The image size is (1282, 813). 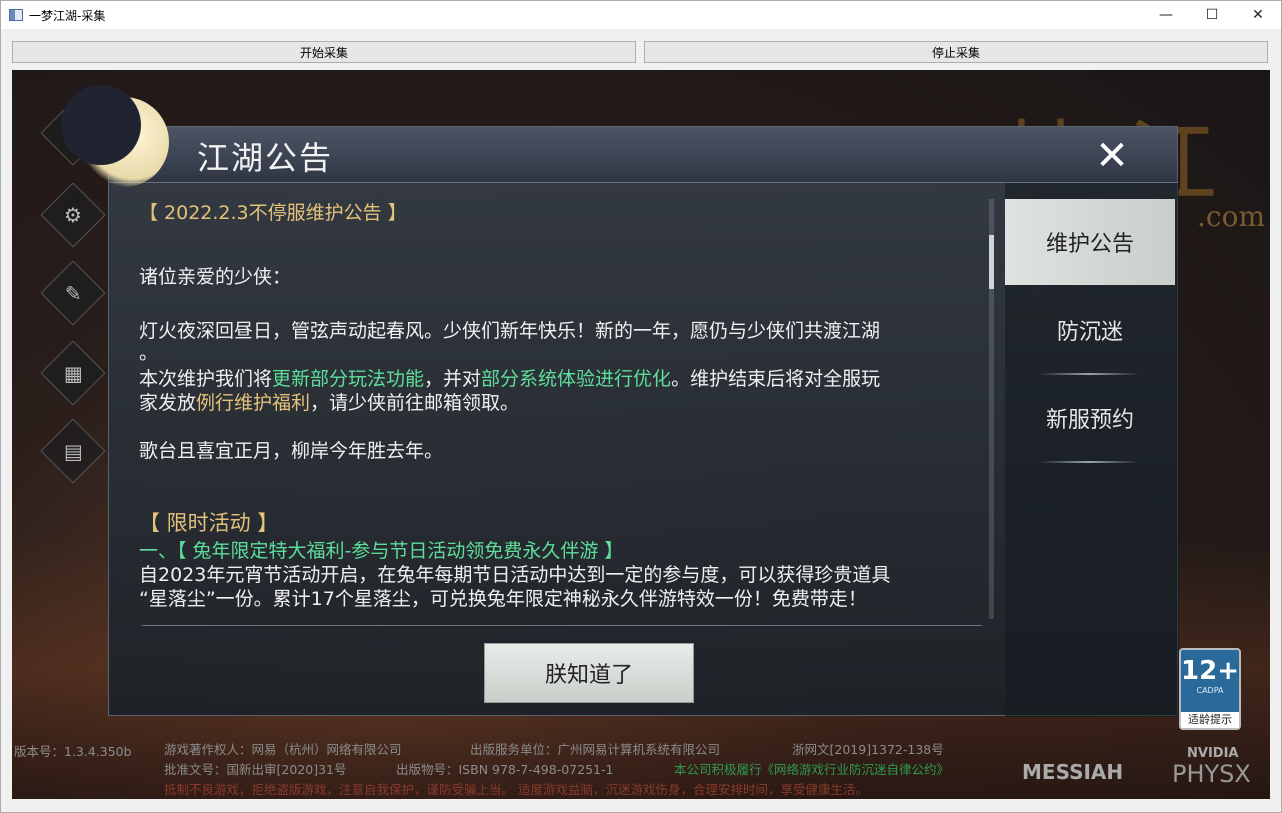 I want to click on age-rating-badge: 12+ CADPA 适龄提示, so click(x=1210, y=689).